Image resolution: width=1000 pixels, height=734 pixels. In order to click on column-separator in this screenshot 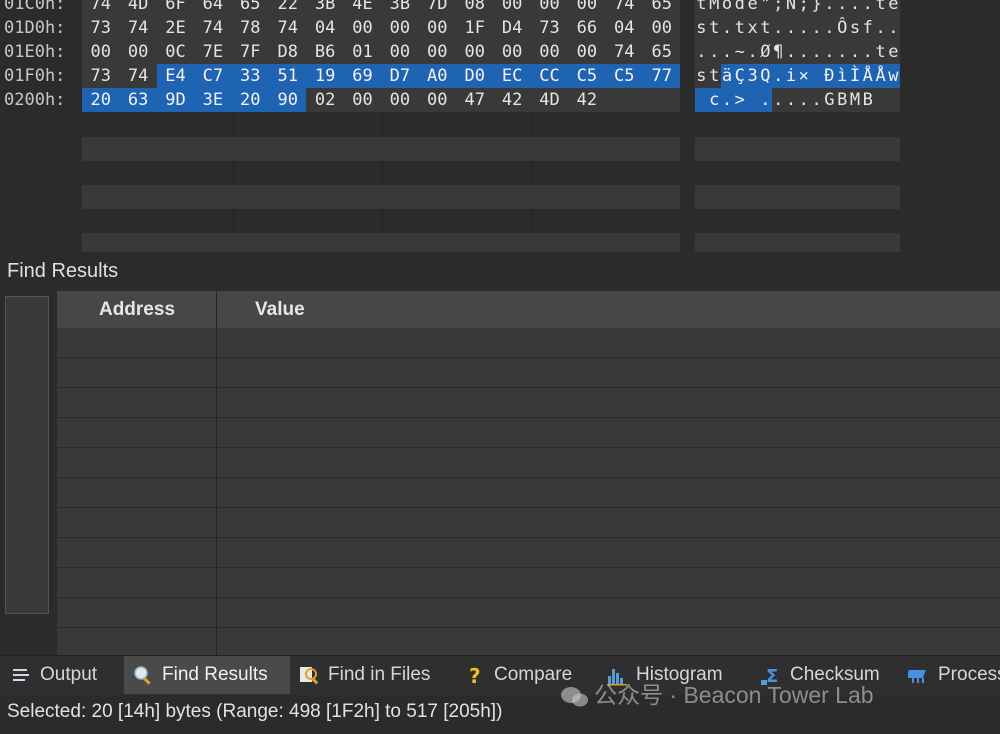, I will do `click(216, 473)`.